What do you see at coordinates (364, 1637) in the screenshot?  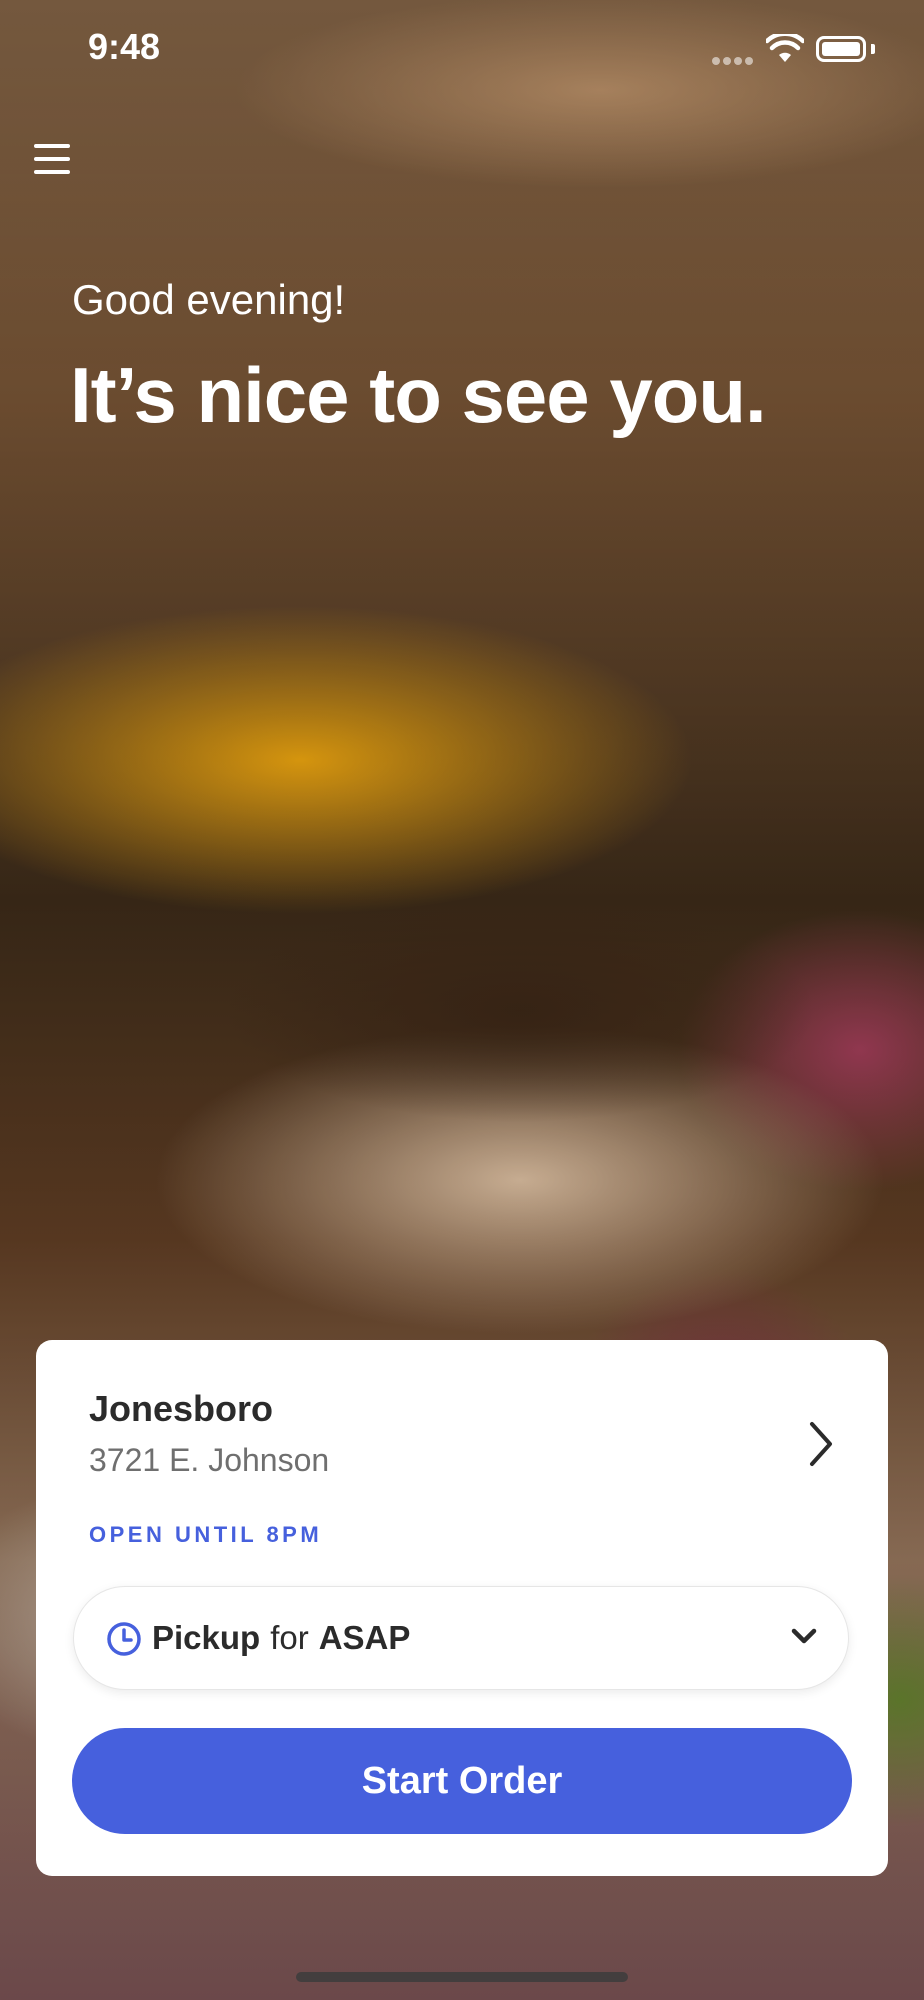 I see `order-time: ASAP` at bounding box center [364, 1637].